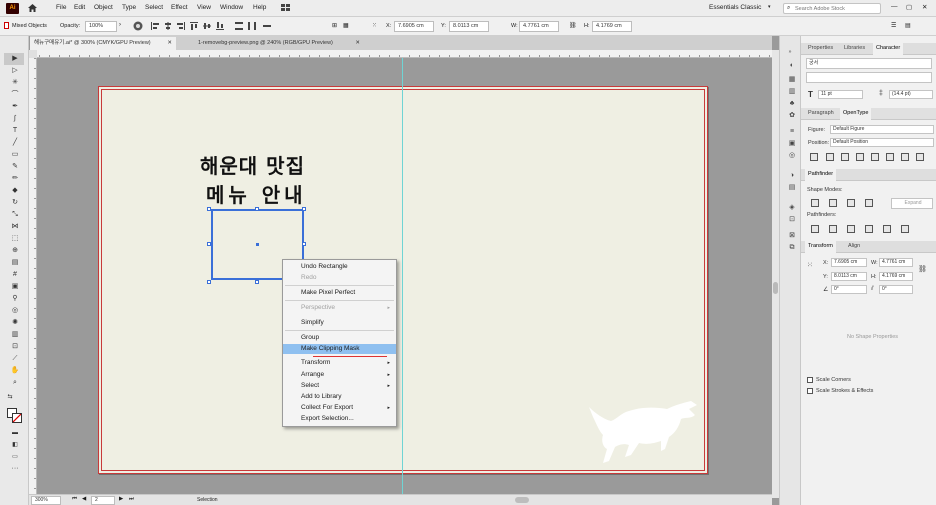 The height and width of the screenshot is (505, 936). Describe the element at coordinates (869, 63) in the screenshot. I see `font-family-input: 궁서` at that location.